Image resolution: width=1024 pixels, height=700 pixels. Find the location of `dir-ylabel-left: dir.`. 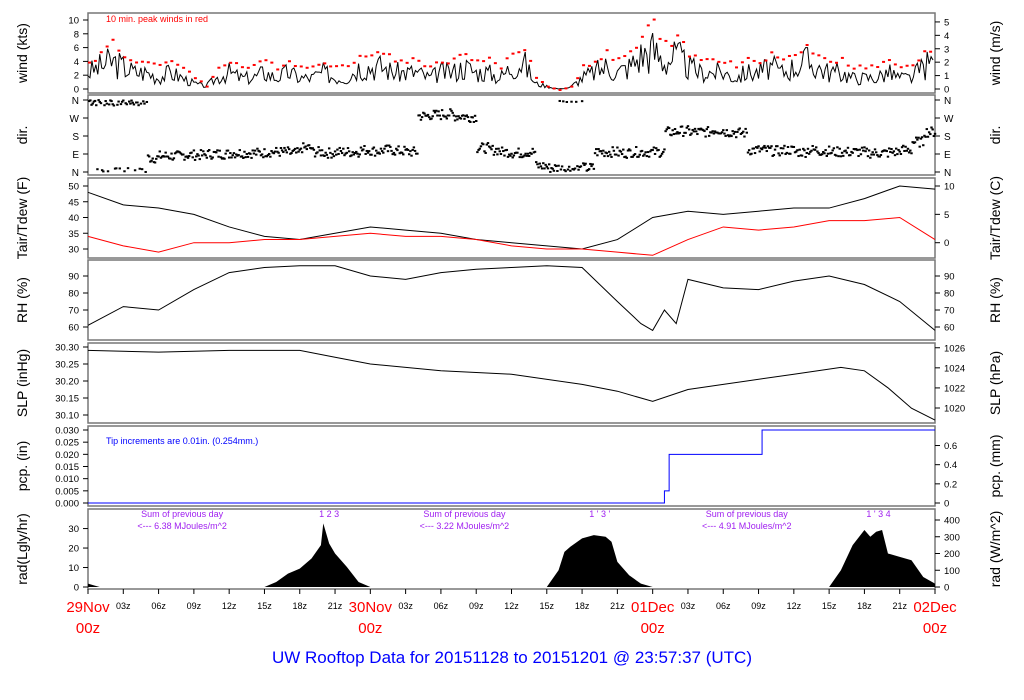

dir-ylabel-left: dir. is located at coordinates (22, 135).